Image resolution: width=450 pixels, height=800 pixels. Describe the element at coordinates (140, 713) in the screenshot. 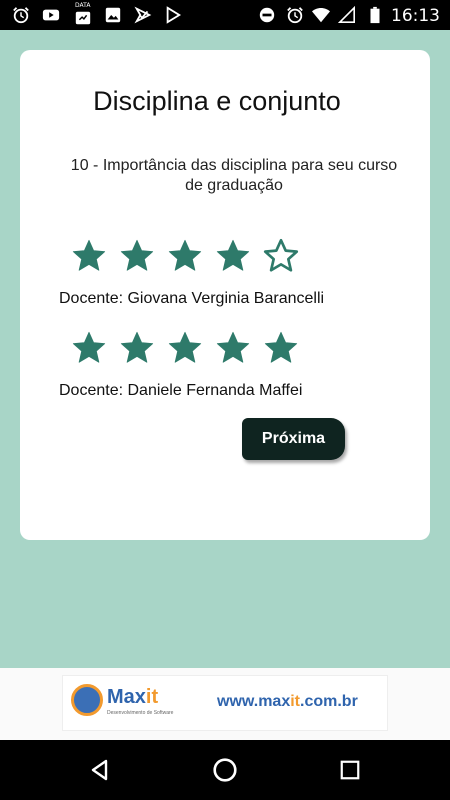

I see `ad-tagline: Desenvolvimento de Software` at that location.